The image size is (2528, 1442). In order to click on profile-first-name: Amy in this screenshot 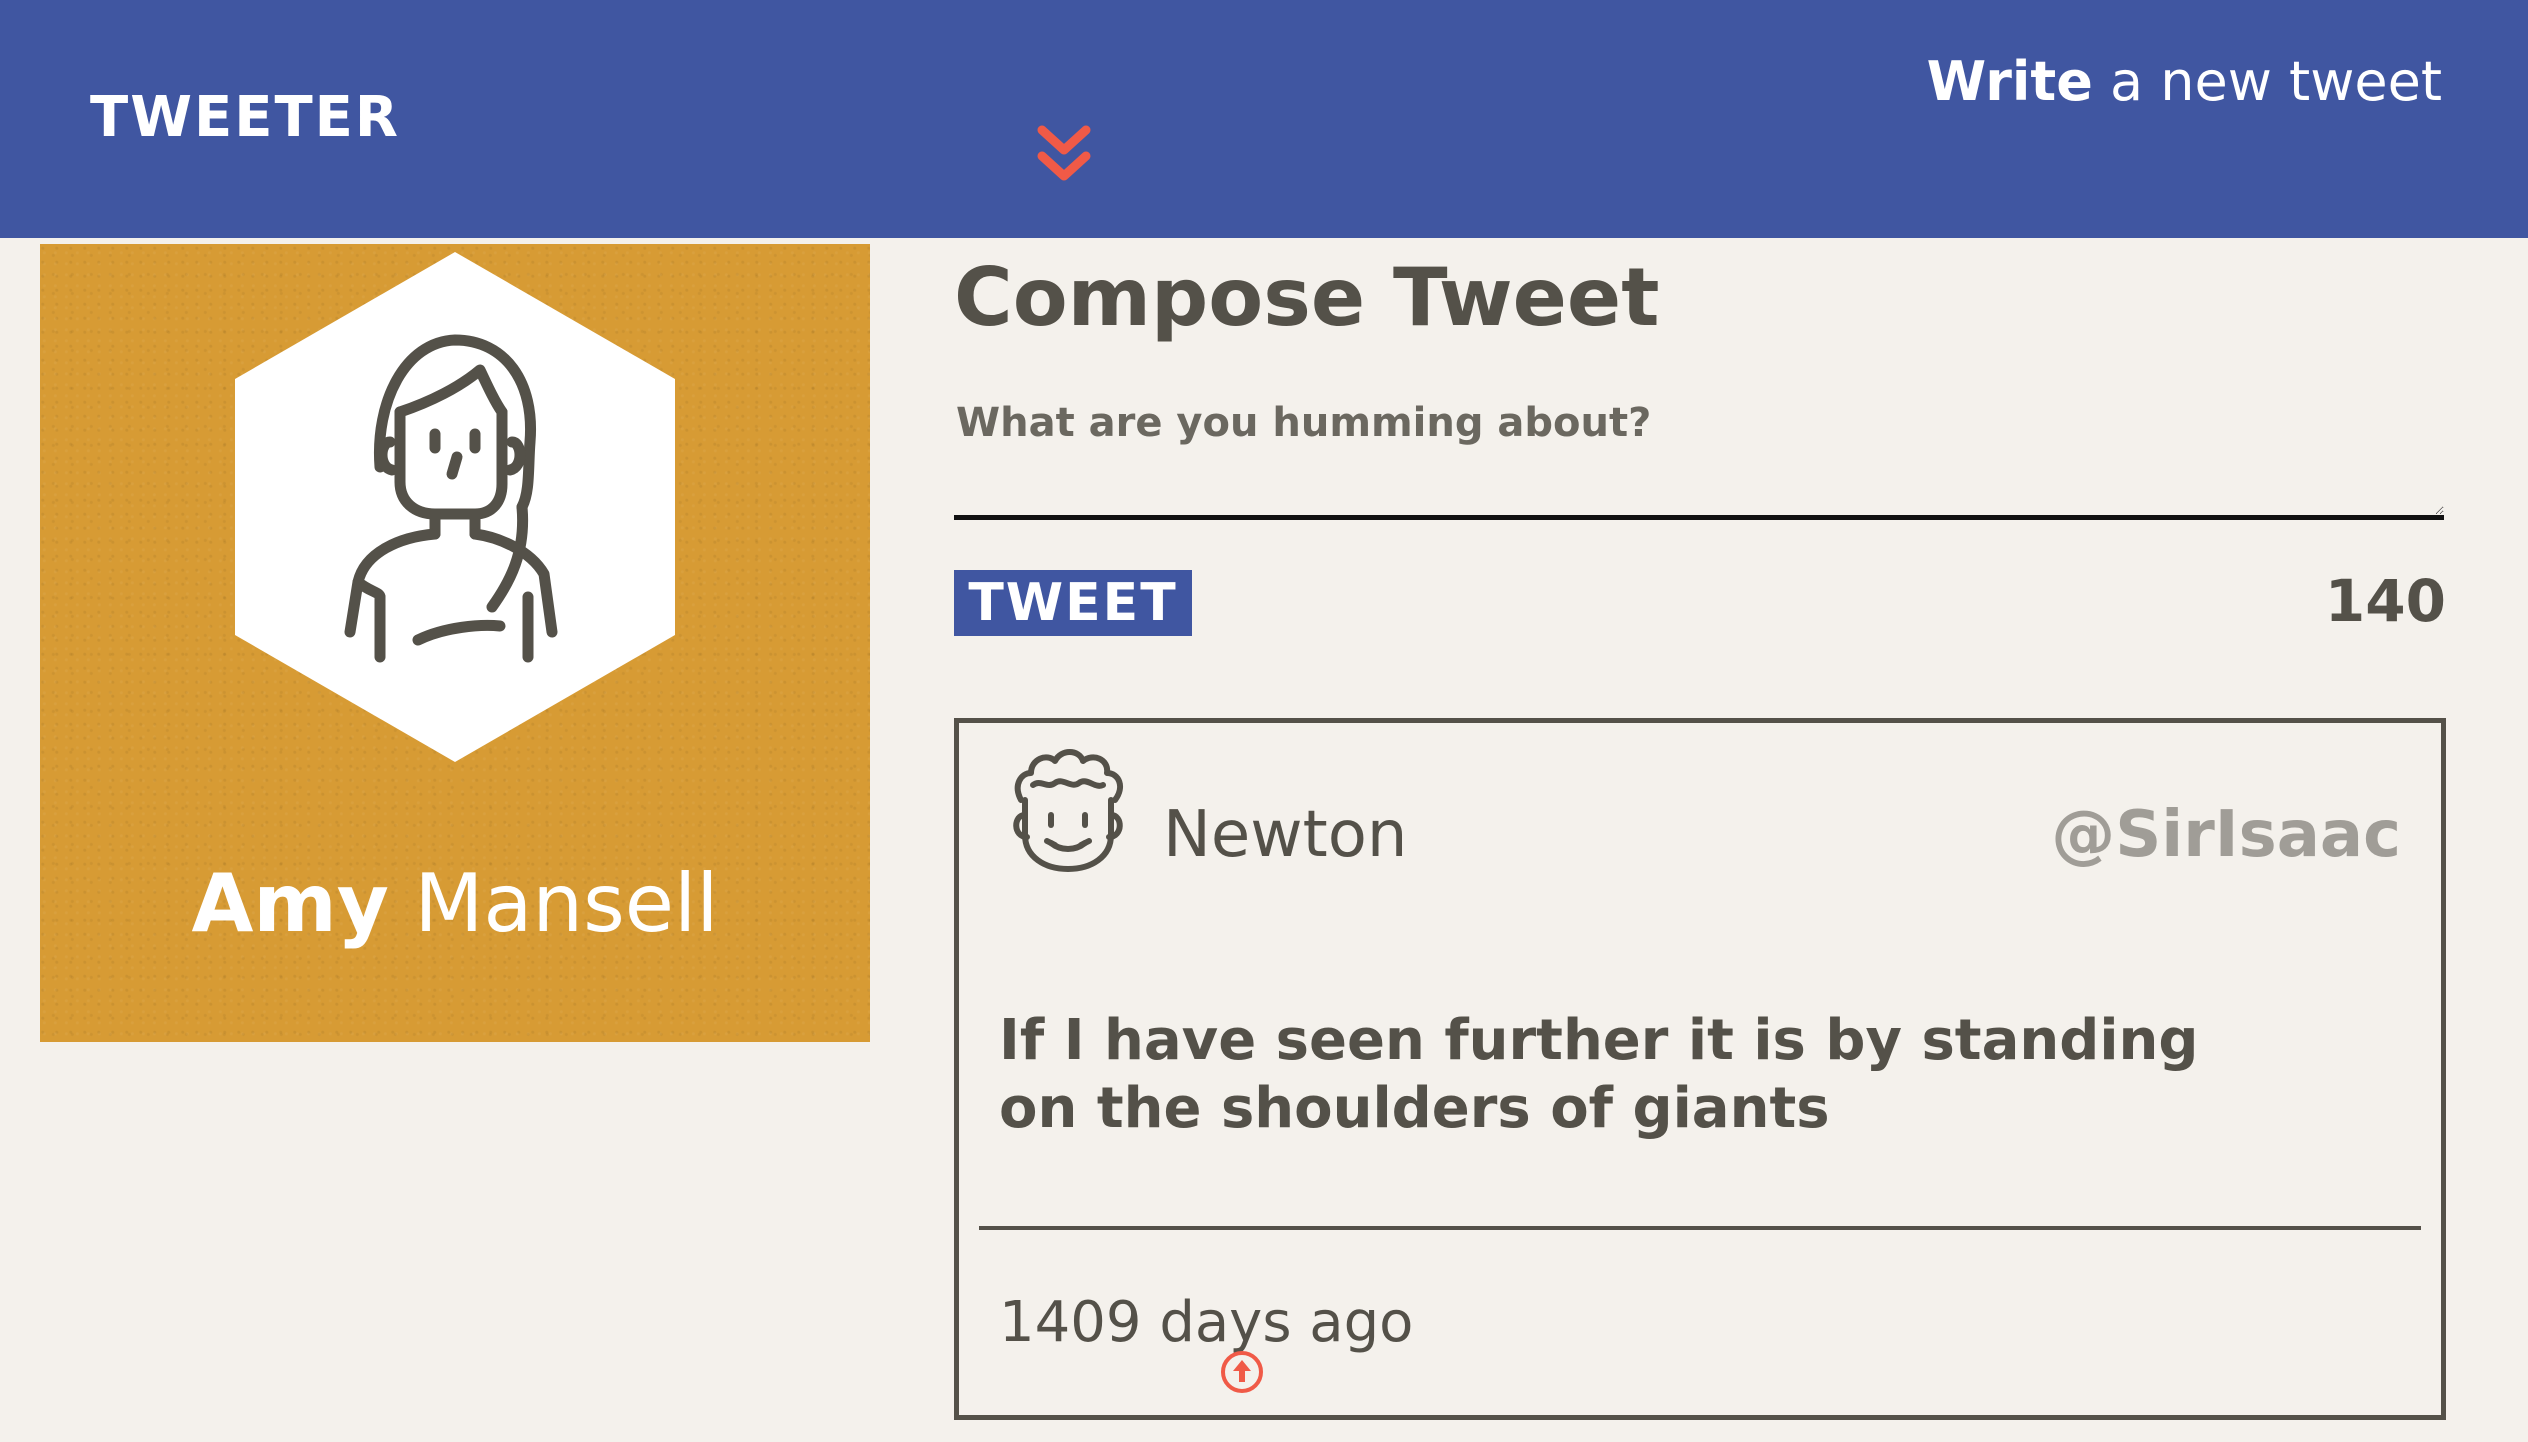, I will do `click(290, 903)`.